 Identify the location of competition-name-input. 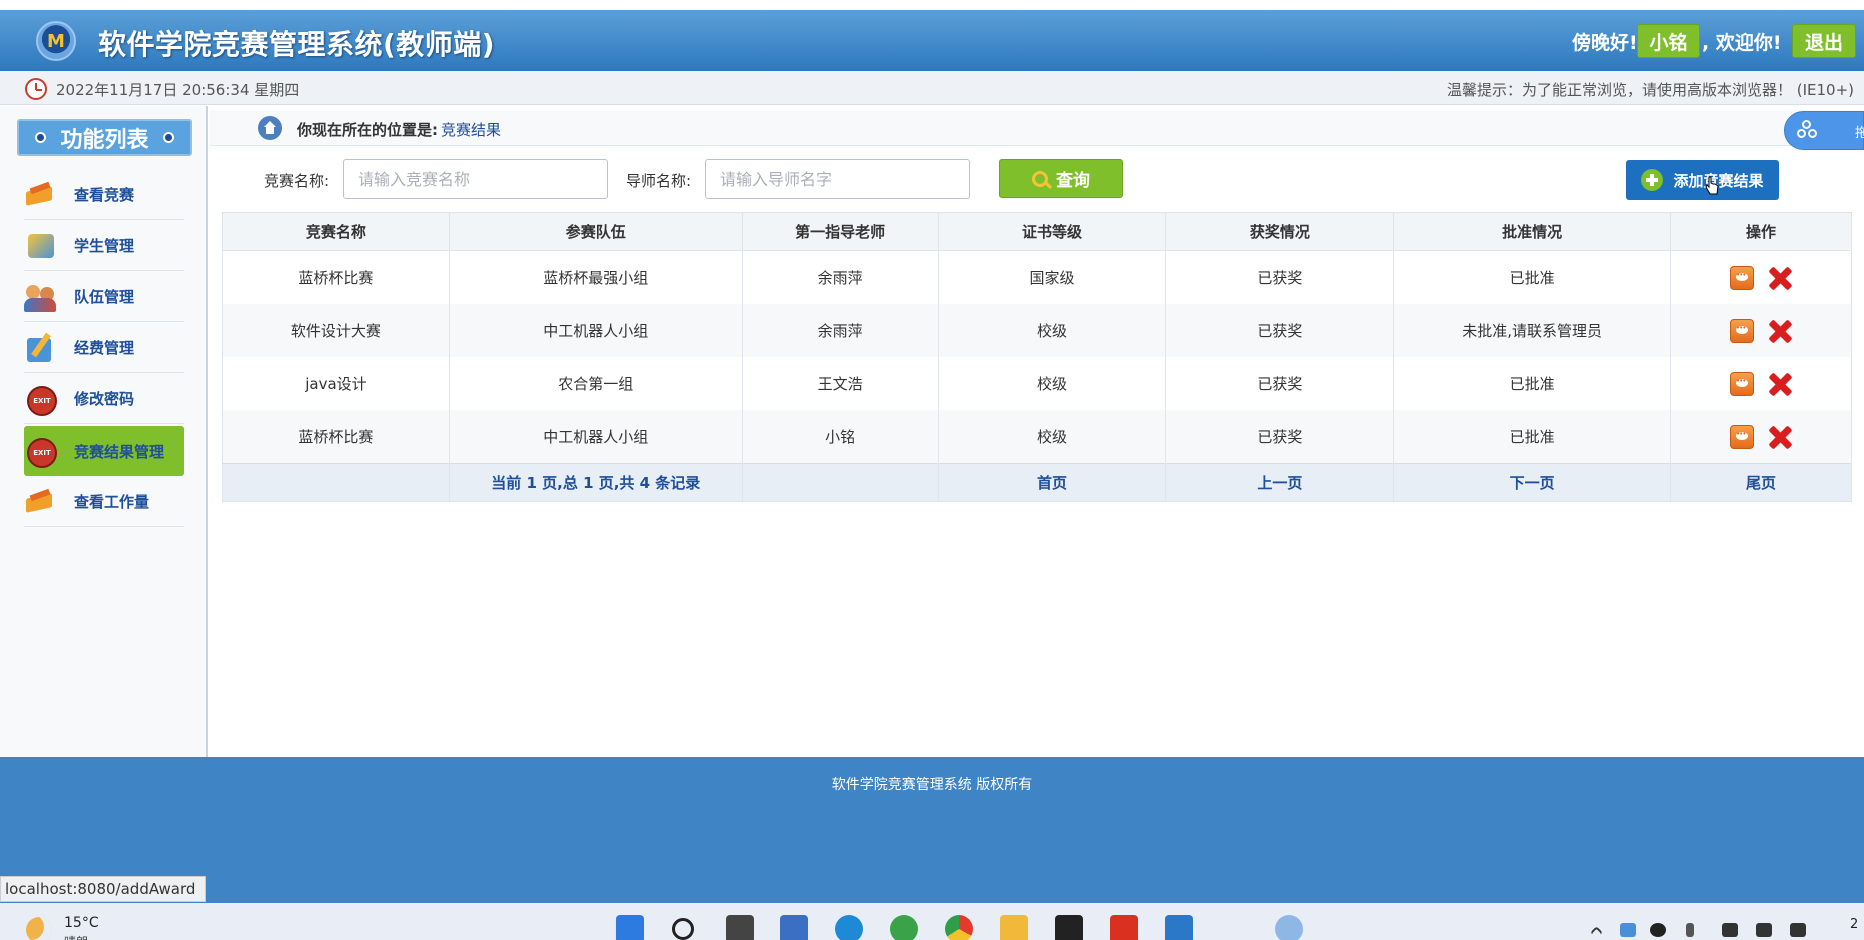
(475, 179).